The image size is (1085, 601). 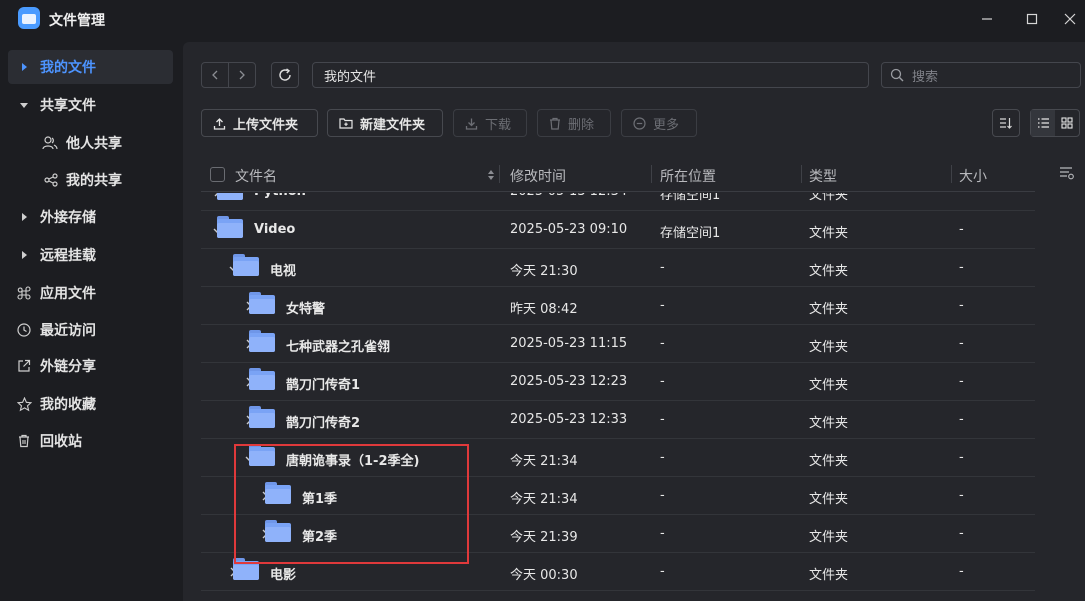 I want to click on table-row: 鹊刀门传奇1 2025-05-23 12:23 - 文件夹 -, so click(x=618, y=382).